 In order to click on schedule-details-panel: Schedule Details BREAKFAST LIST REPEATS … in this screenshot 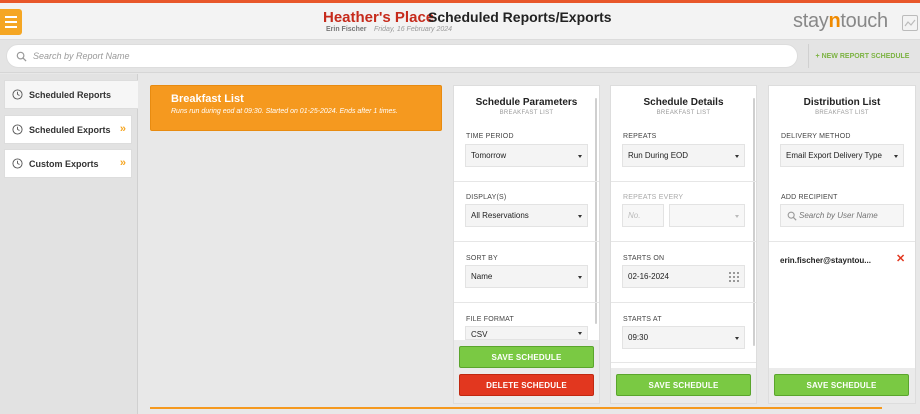, I will do `click(683, 244)`.